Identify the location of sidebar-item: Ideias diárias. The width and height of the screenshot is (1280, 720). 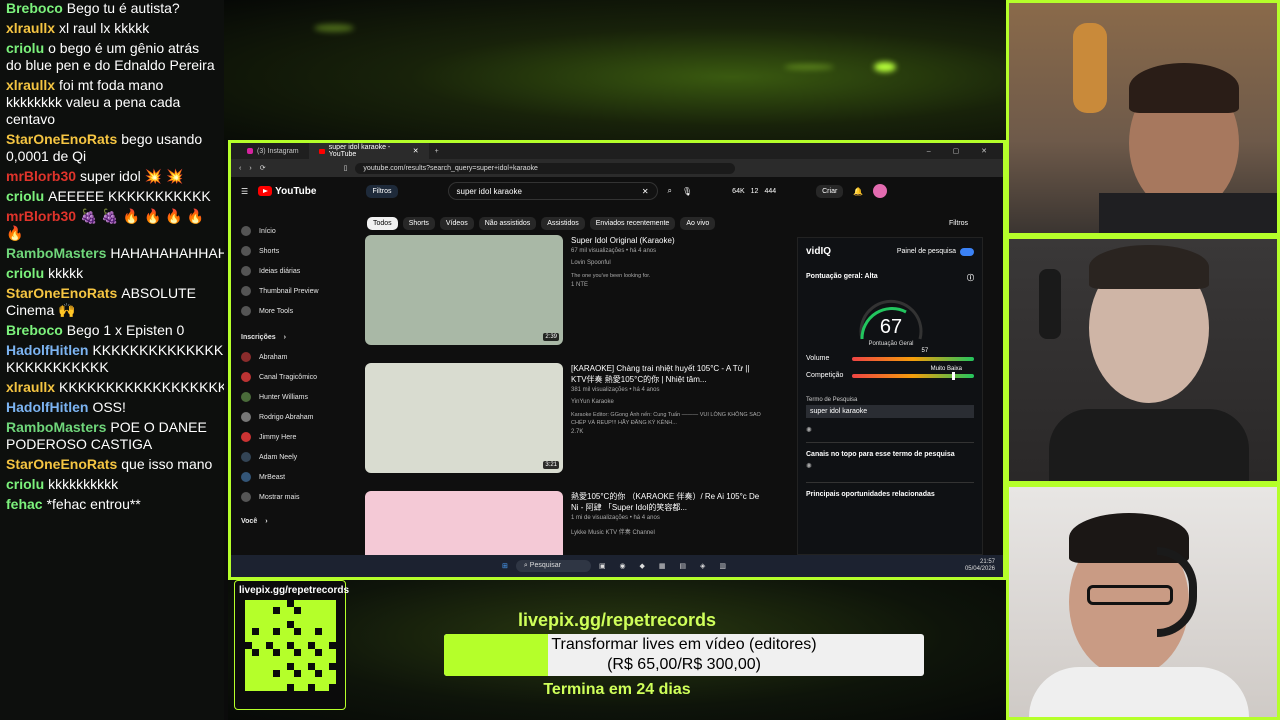
(295, 271).